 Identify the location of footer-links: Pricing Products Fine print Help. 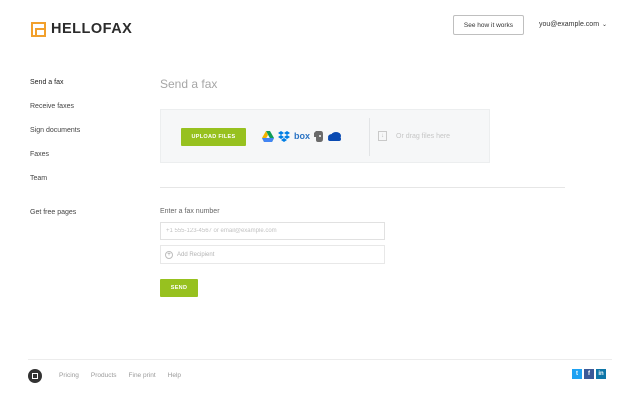
(120, 375).